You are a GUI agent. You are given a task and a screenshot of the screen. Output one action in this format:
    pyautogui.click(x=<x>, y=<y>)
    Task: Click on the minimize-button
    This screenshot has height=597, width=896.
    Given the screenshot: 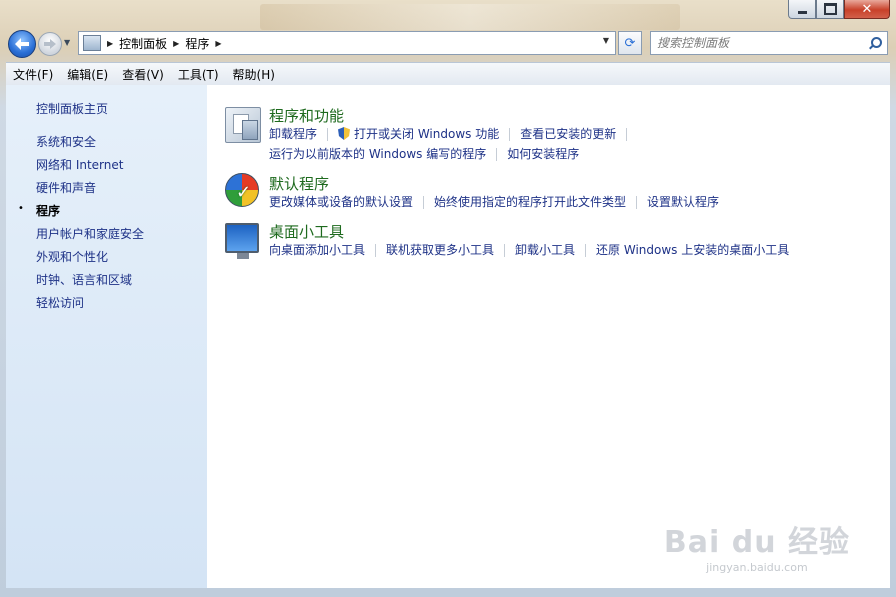 What is the action you would take?
    pyautogui.click(x=802, y=9)
    